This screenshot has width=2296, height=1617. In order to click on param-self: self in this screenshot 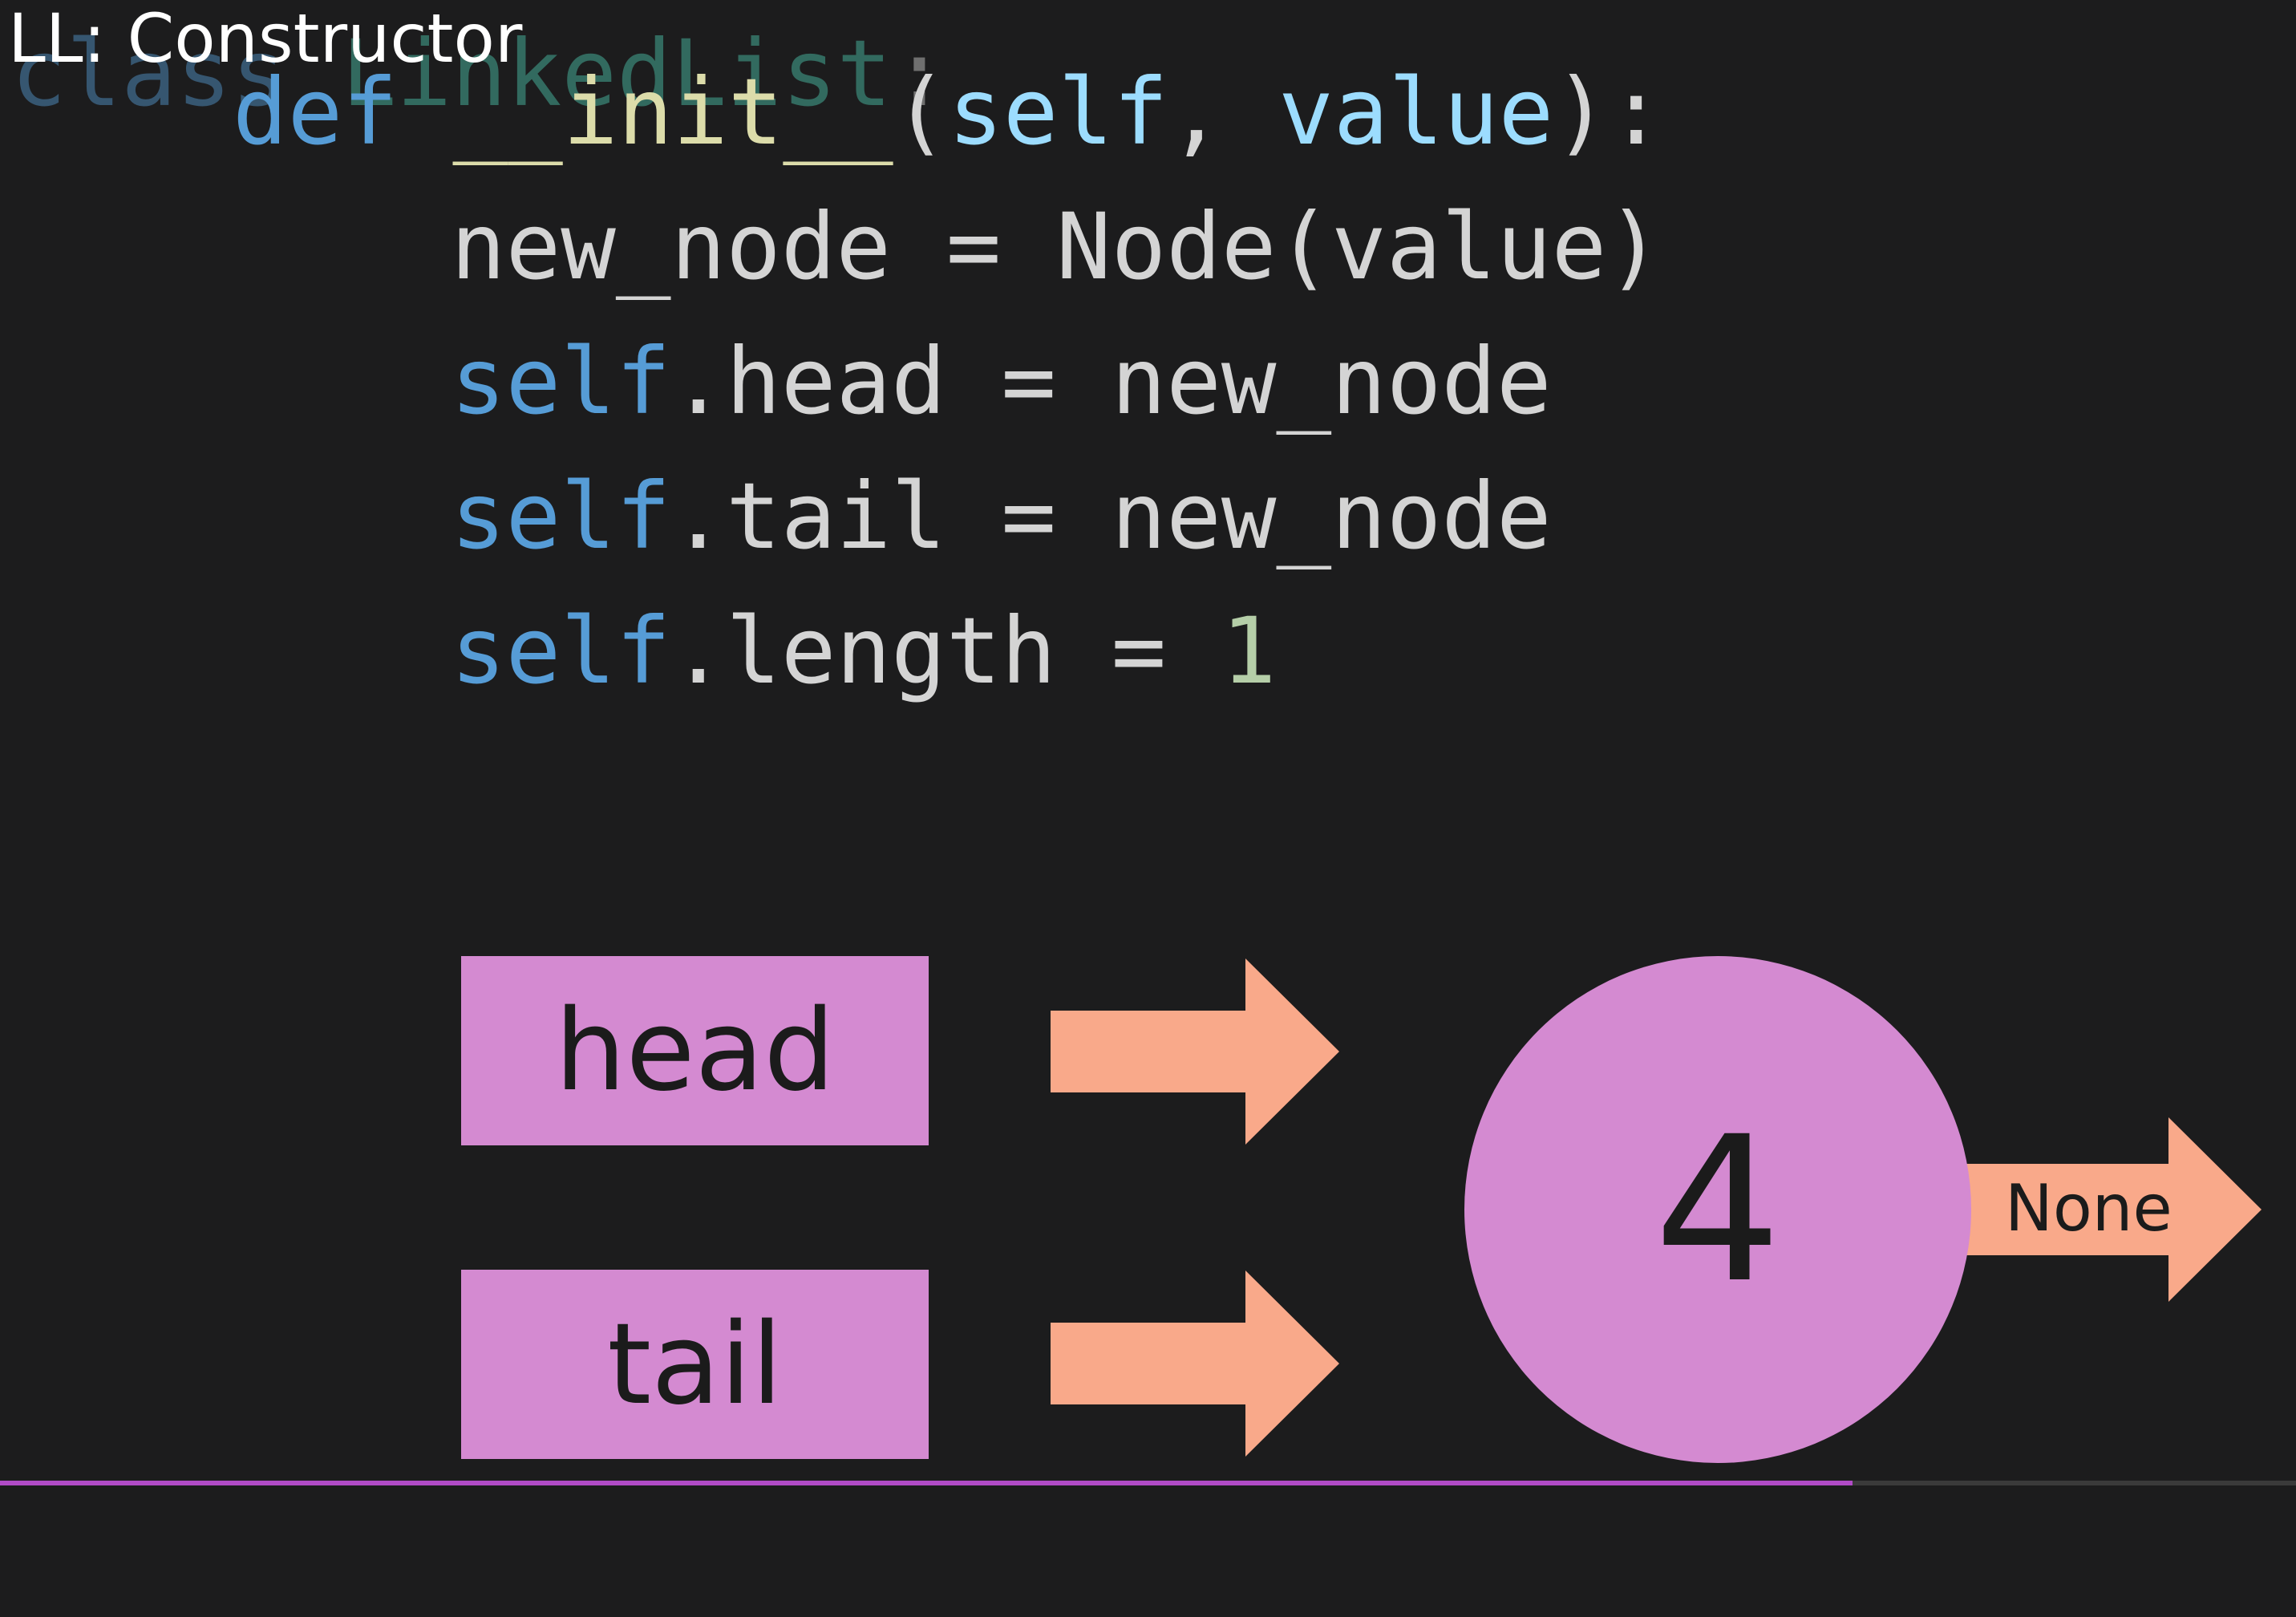, I will do `click(1058, 112)`.